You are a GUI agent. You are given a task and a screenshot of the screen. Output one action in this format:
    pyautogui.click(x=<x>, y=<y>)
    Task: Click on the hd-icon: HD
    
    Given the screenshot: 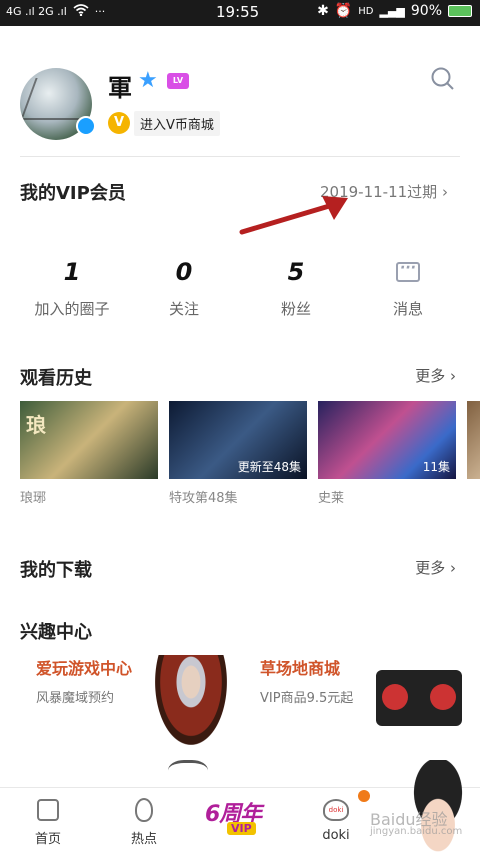 What is the action you would take?
    pyautogui.click(x=366, y=11)
    